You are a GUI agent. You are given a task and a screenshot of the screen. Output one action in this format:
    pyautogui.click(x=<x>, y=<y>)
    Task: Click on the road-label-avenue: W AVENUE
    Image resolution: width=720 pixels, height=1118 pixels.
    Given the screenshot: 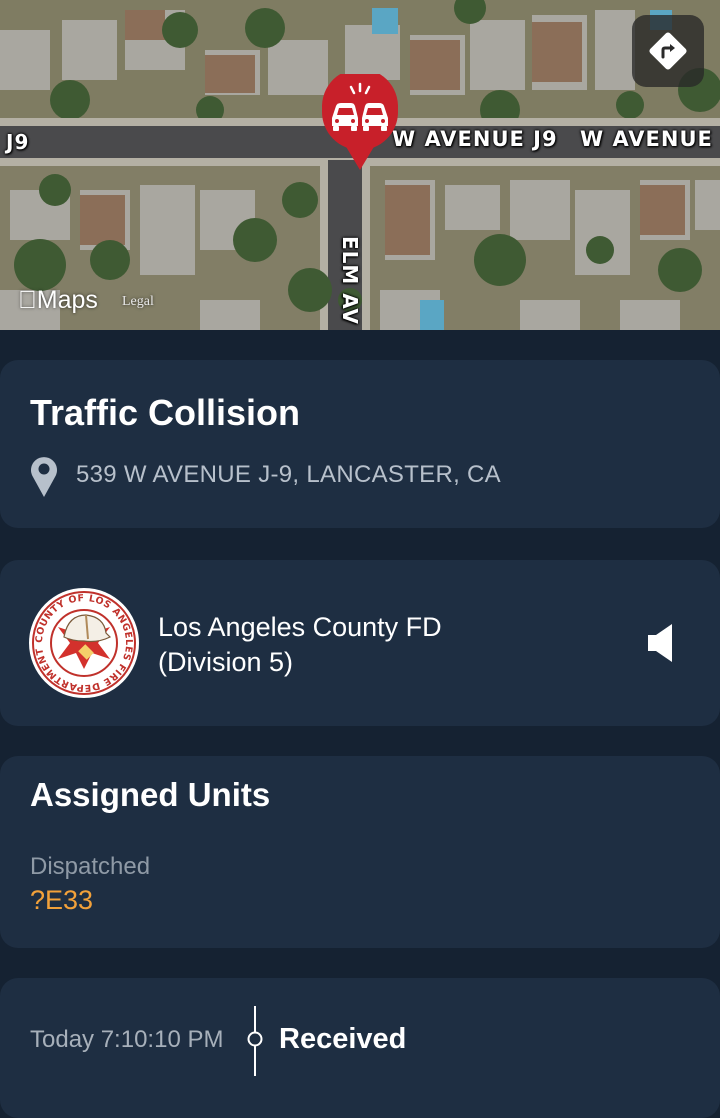 What is the action you would take?
    pyautogui.click(x=646, y=139)
    